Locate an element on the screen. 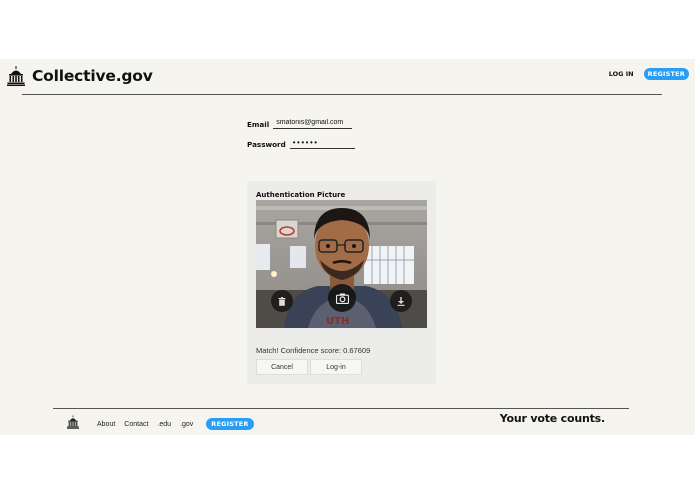 The height and width of the screenshot is (494, 695). footer-links: About Contact .edu .gov REGISTER is located at coordinates (175, 424).